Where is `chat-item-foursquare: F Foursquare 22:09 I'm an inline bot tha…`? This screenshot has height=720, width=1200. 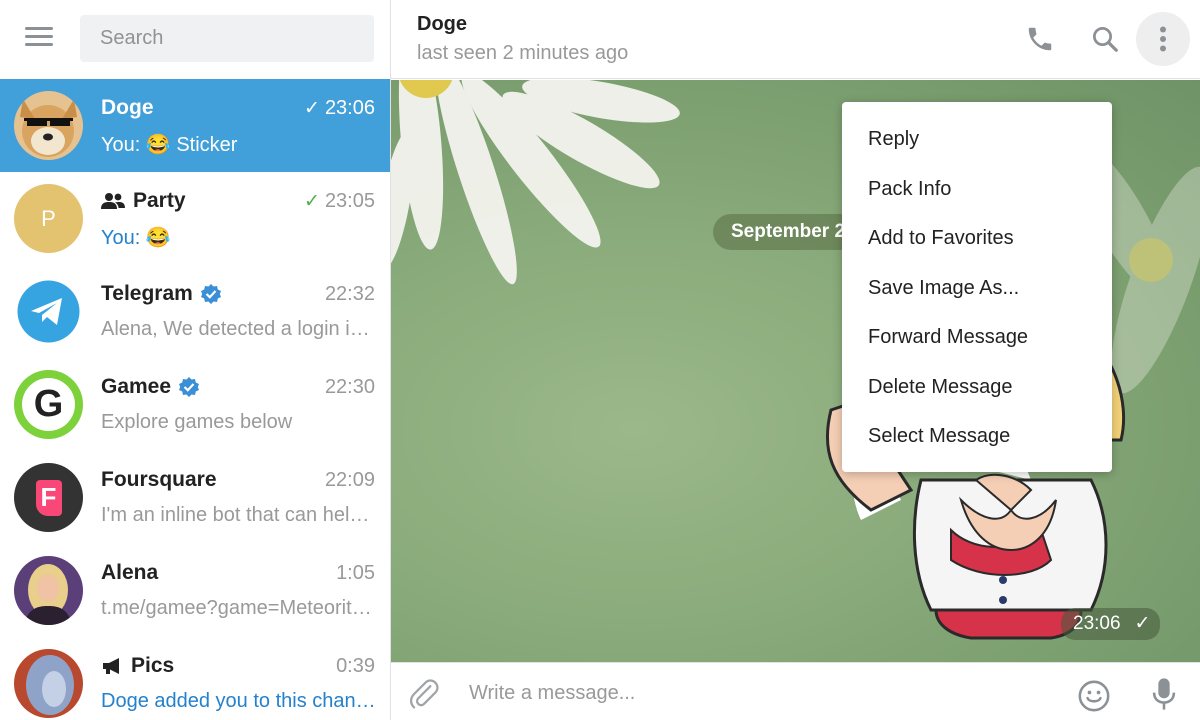
chat-item-foursquare: F Foursquare 22:09 I'm an inline bot tha… is located at coordinates (195, 497).